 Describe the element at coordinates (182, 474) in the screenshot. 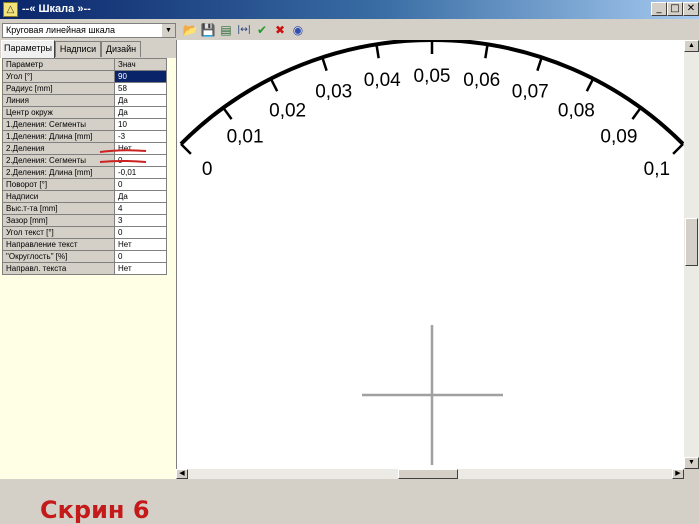

I see `scroll-left-icon: ◀` at that location.